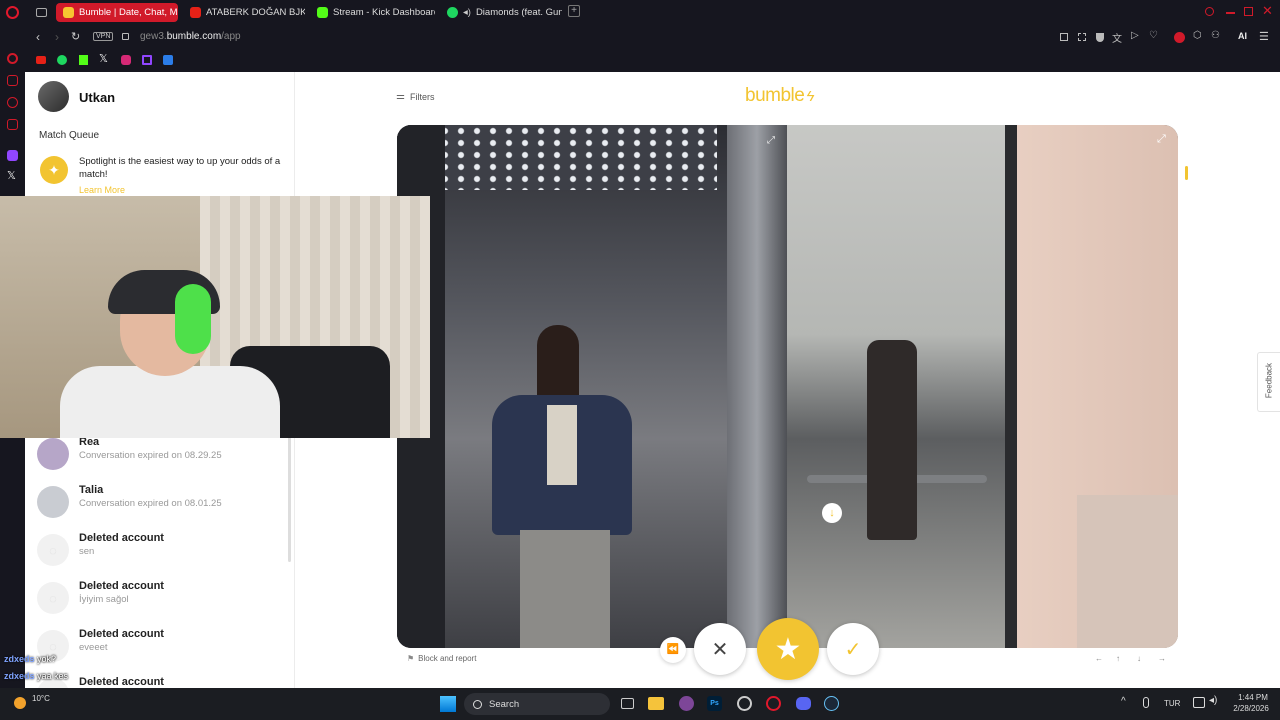  Describe the element at coordinates (57, 37) in the screenshot. I see `forward-icon: ›` at that location.